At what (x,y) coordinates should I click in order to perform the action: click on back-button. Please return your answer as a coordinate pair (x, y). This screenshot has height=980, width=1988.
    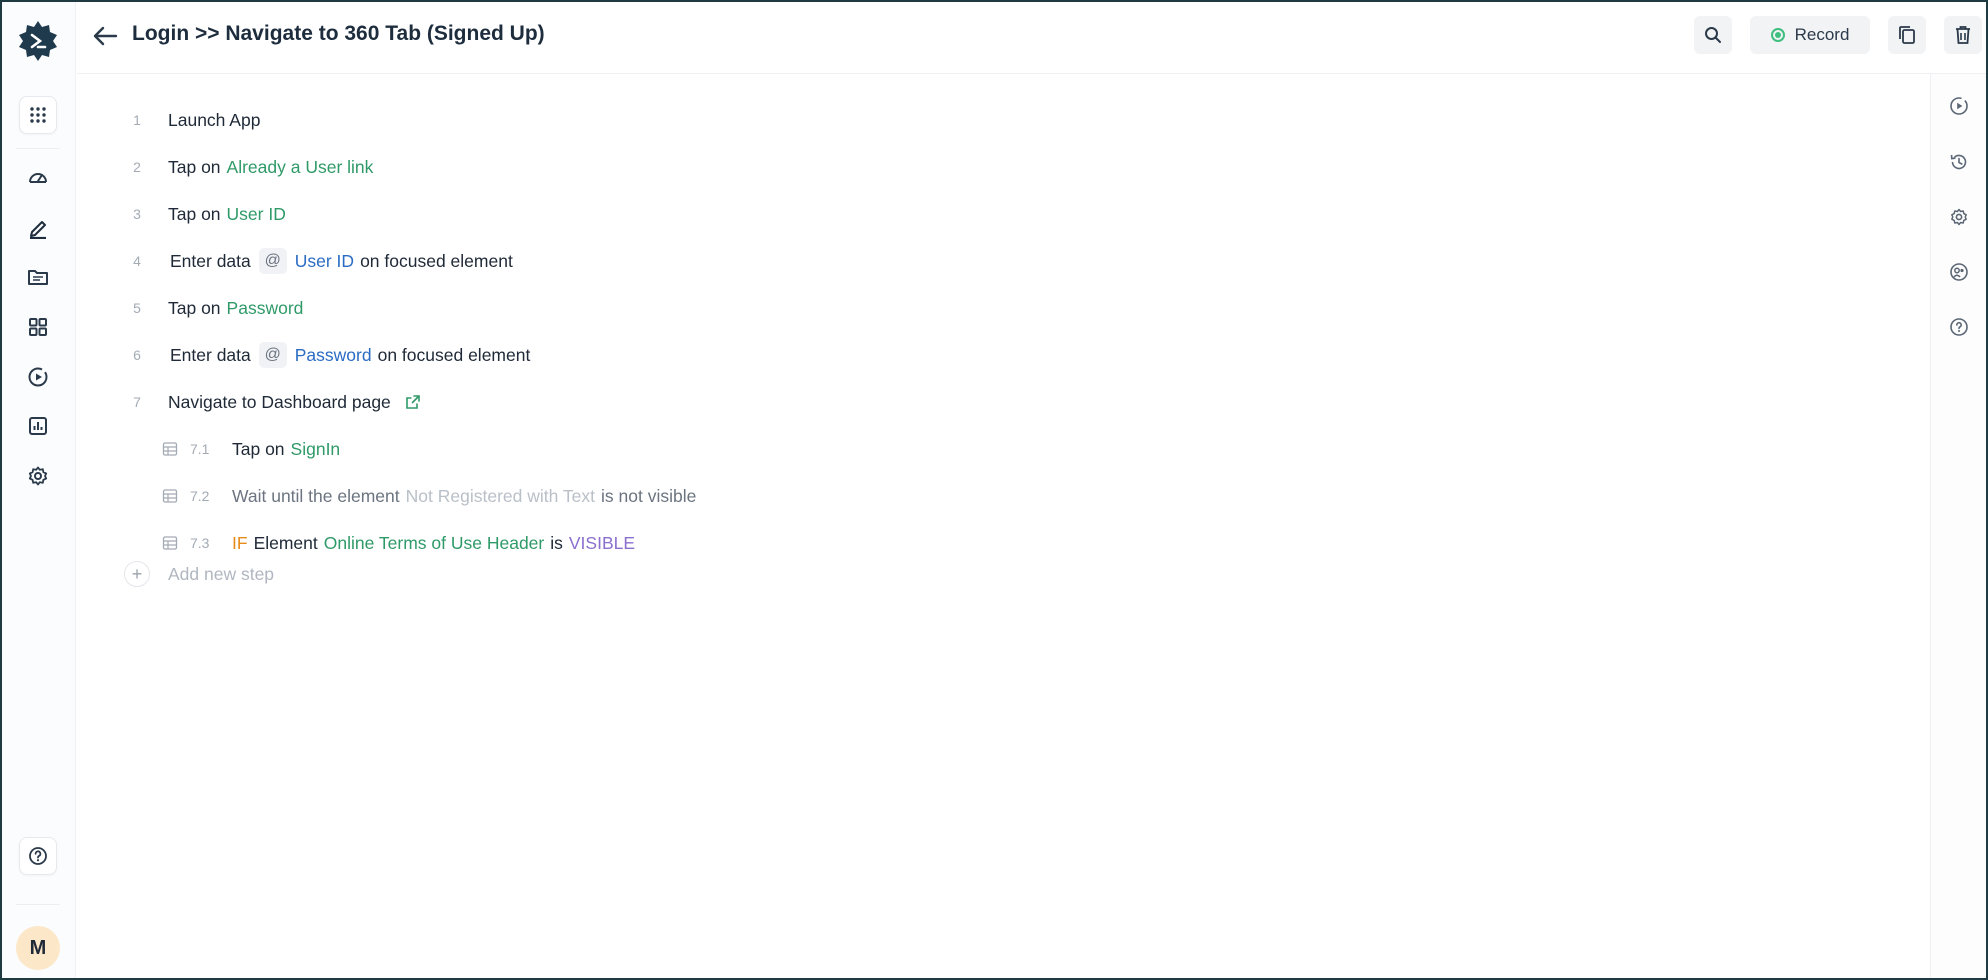
    Looking at the image, I should click on (105, 36).